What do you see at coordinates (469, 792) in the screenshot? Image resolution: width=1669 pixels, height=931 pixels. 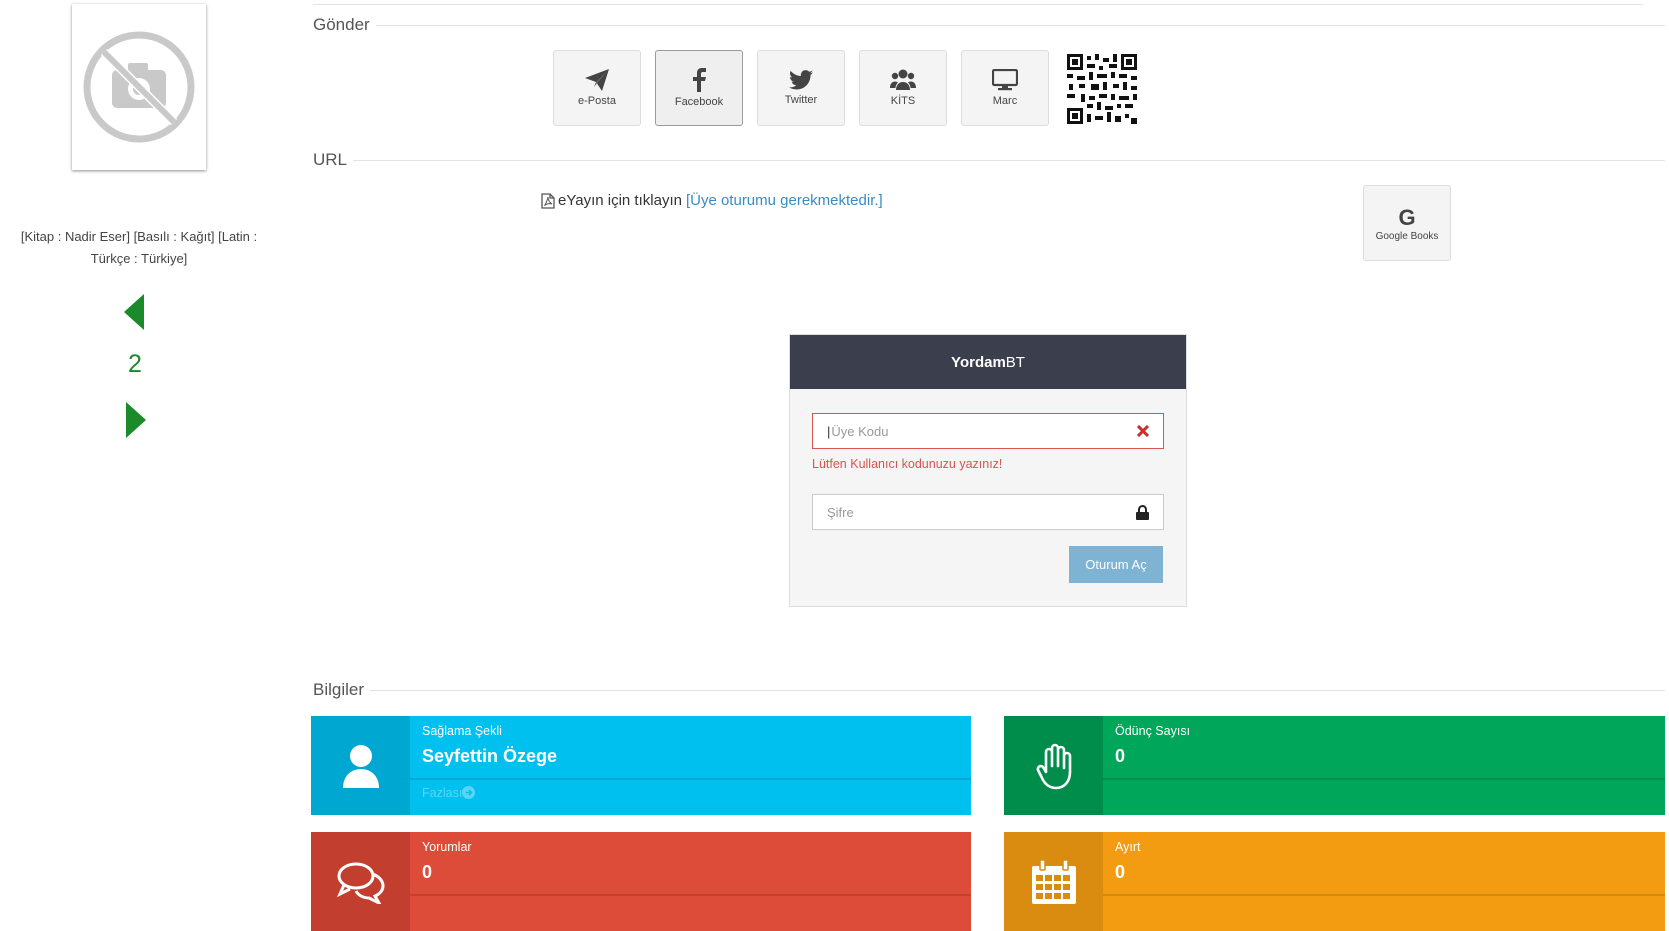 I see `arrow-circle-right-icon` at bounding box center [469, 792].